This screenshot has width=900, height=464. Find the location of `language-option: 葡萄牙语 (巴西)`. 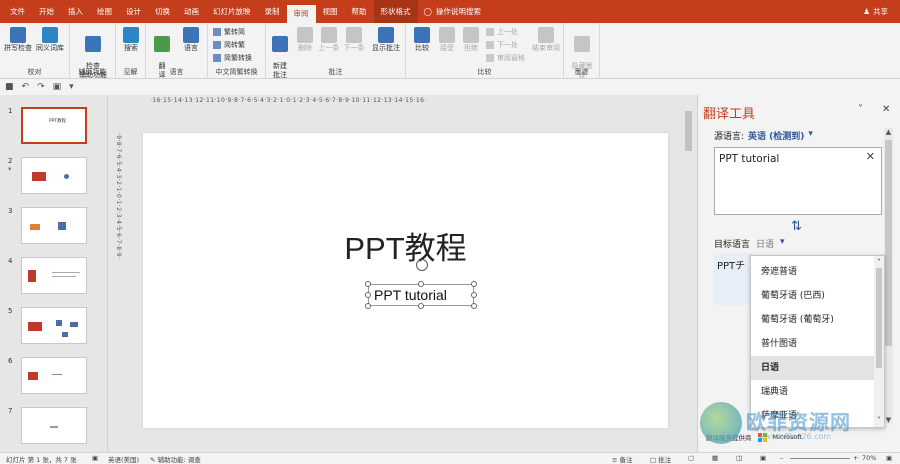

language-option: 葡萄牙语 (巴西) is located at coordinates (812, 296).